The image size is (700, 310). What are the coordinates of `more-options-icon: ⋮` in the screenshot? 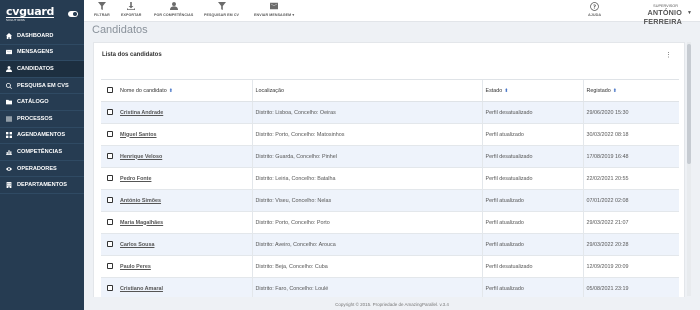 It's located at (668, 55).